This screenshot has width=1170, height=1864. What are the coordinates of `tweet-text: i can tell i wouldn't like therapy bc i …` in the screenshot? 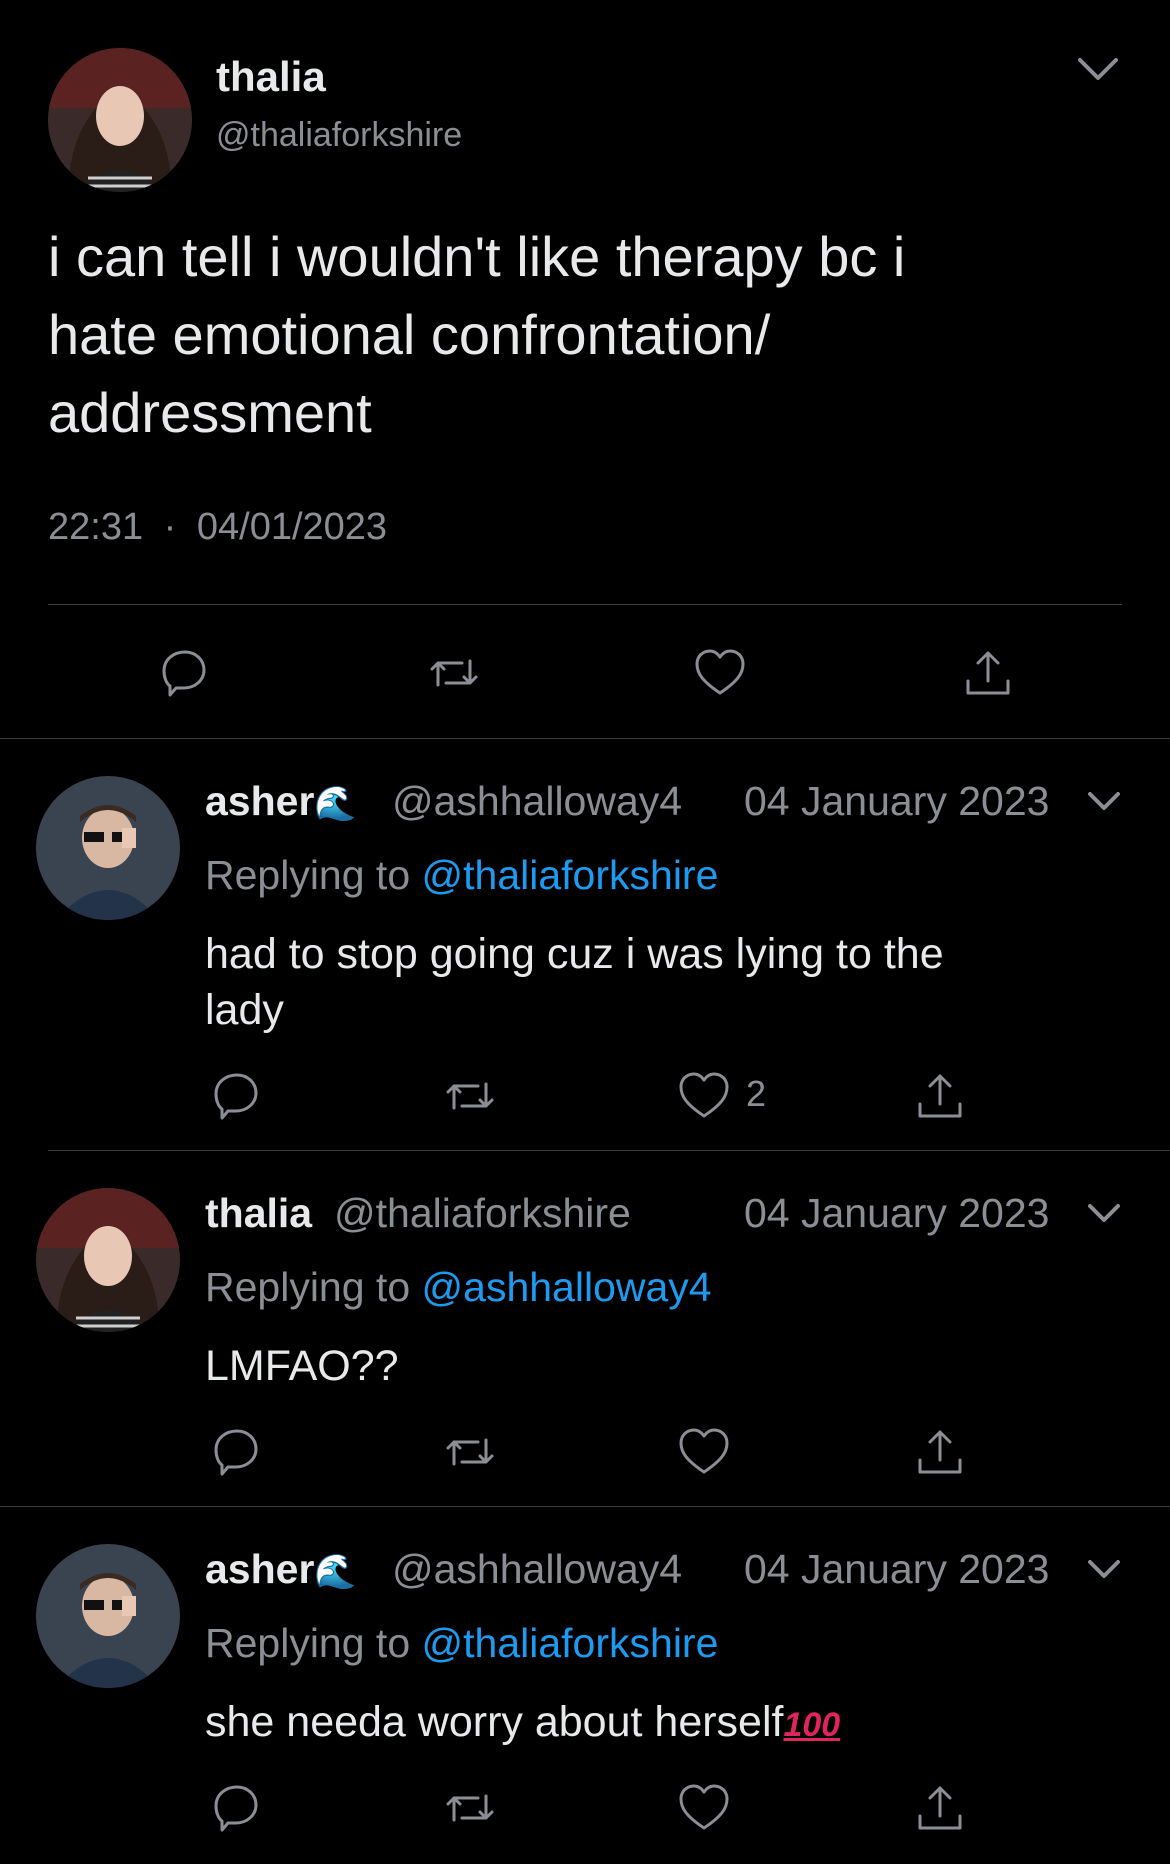 It's located at (588, 335).